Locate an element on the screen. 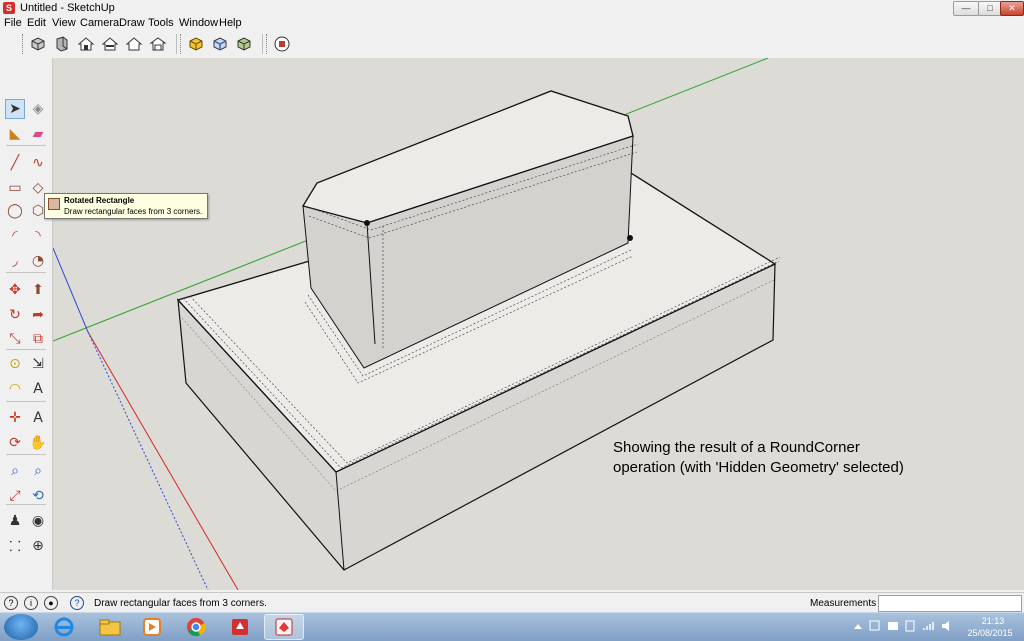 The width and height of the screenshot is (1024, 641). network-icon is located at coordinates (928, 626).